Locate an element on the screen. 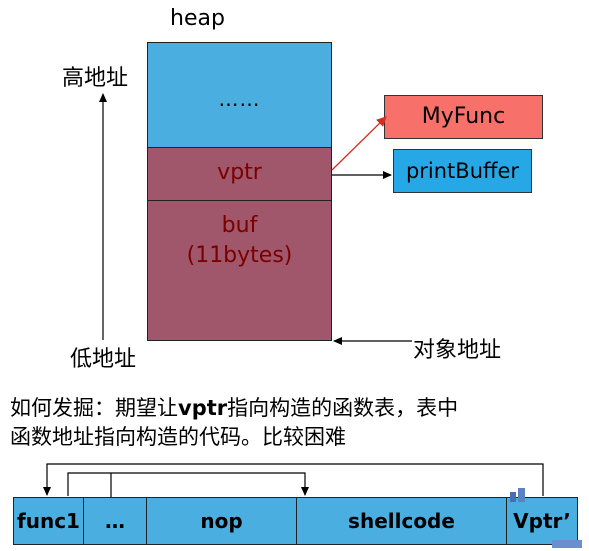  vptr-to-func1-arrow is located at coordinates (293, 479).